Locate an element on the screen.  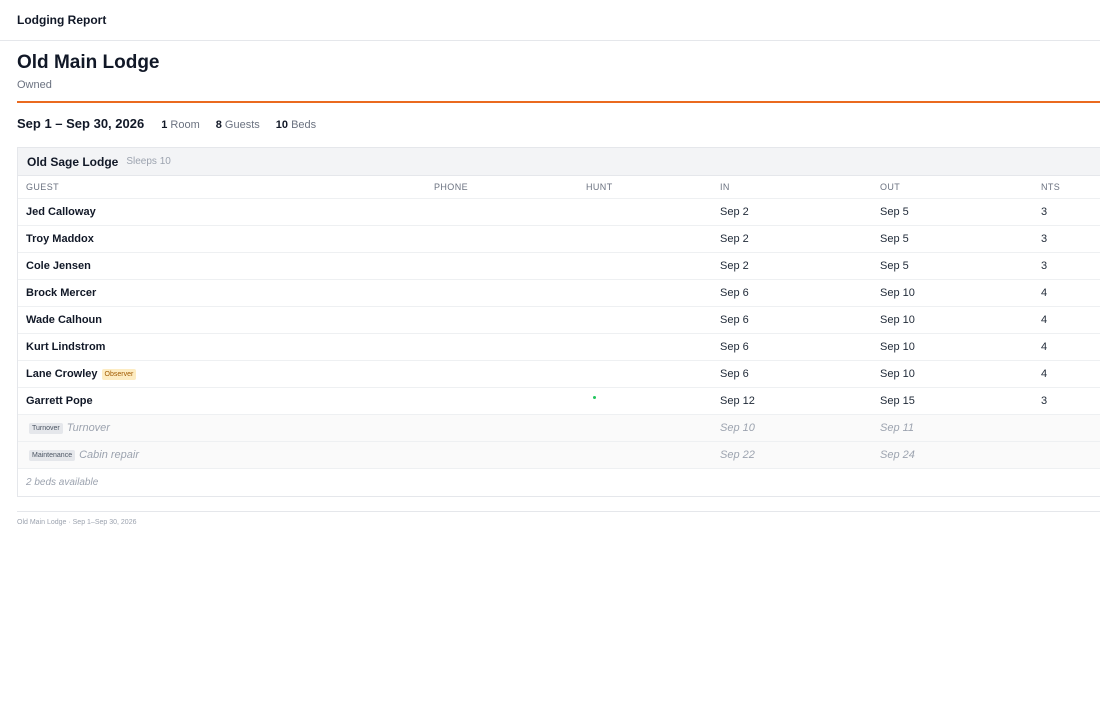
check-out-date: Sep 15 is located at coordinates (897, 401).